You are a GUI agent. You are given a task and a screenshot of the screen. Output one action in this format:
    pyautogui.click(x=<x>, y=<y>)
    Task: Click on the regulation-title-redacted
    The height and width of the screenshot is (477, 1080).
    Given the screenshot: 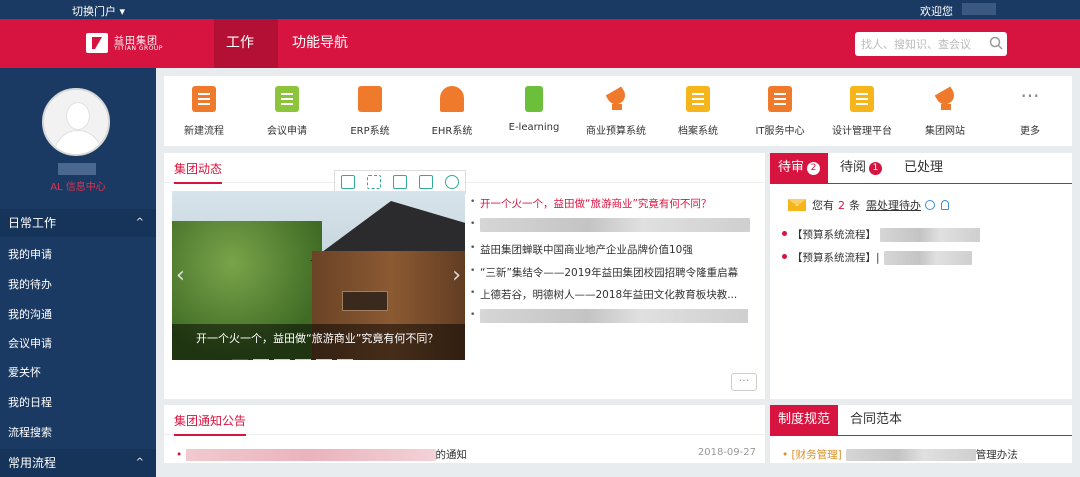 What is the action you would take?
    pyautogui.click(x=910, y=455)
    